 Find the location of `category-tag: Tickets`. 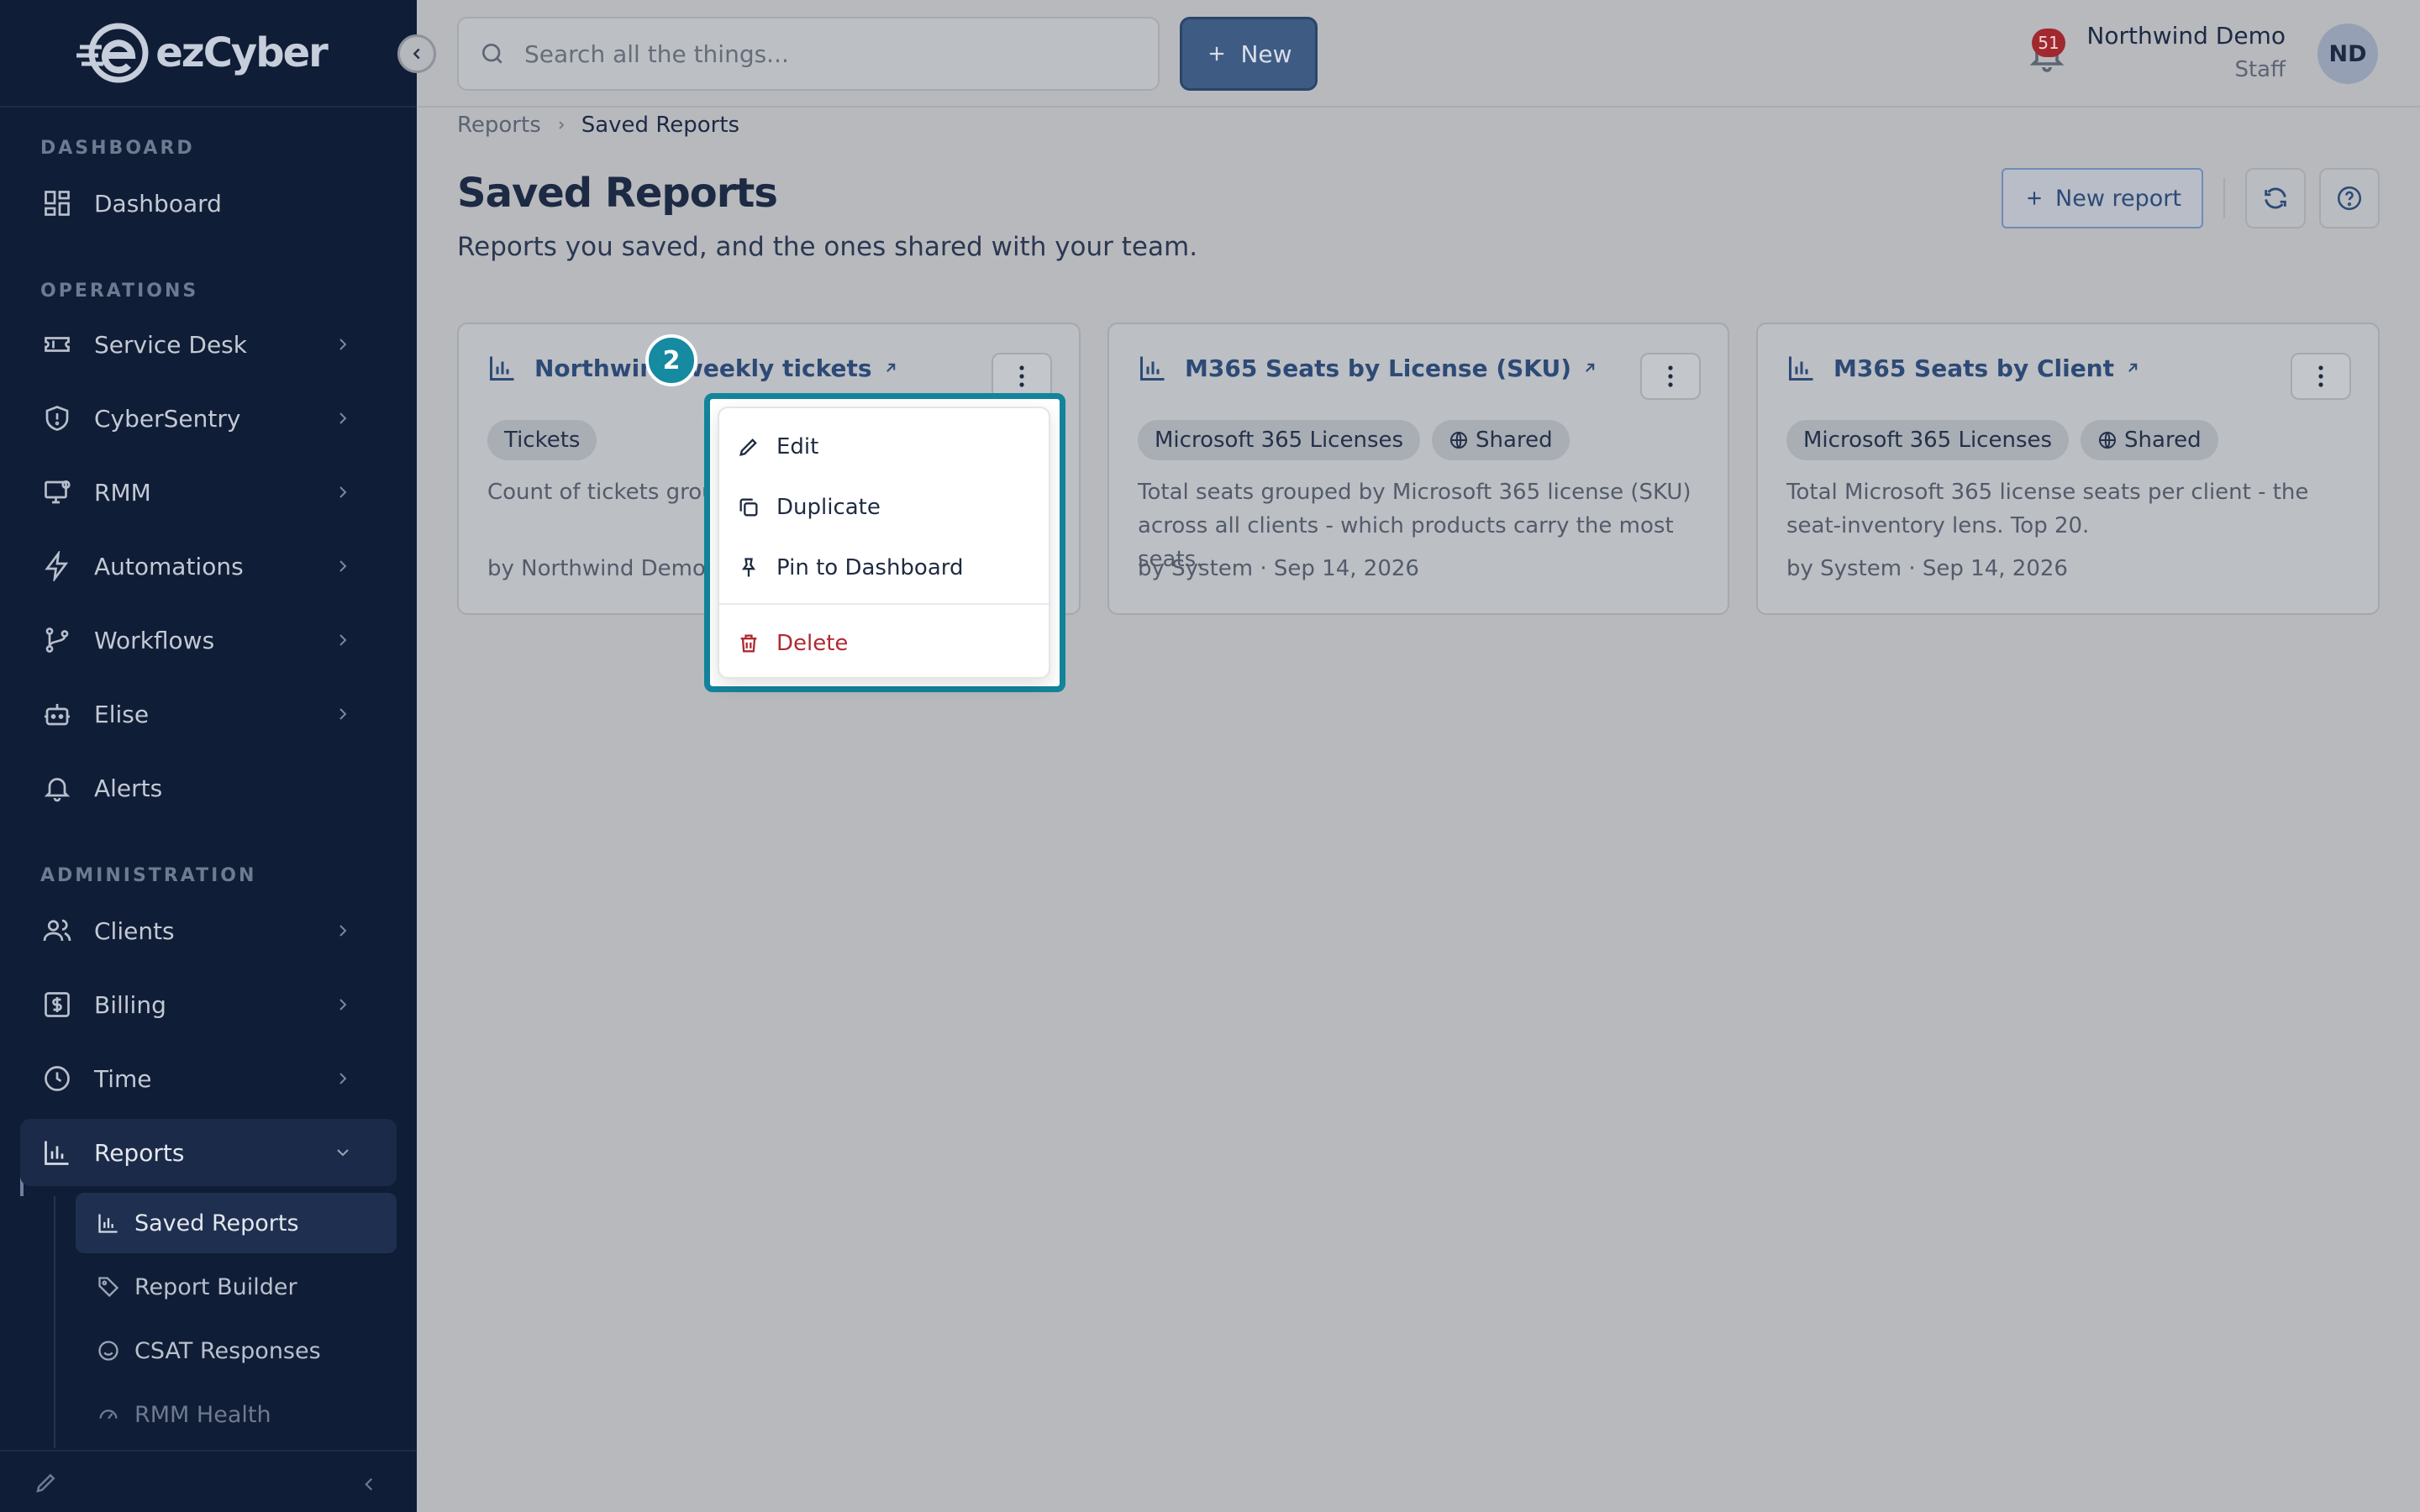

category-tag: Tickets is located at coordinates (542, 440).